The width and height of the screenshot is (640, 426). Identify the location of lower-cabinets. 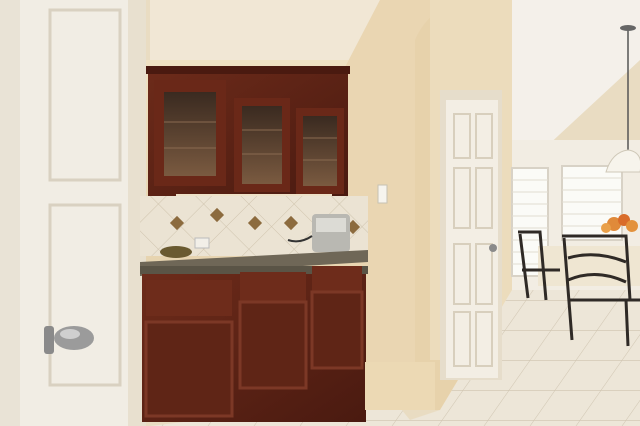
(254, 344).